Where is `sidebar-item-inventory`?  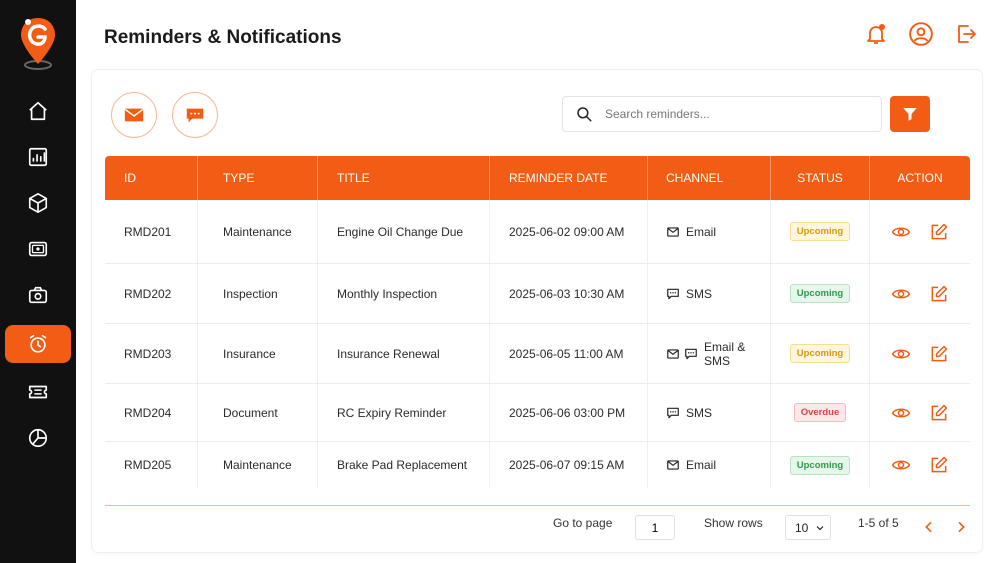
sidebar-item-inventory is located at coordinates (38, 203).